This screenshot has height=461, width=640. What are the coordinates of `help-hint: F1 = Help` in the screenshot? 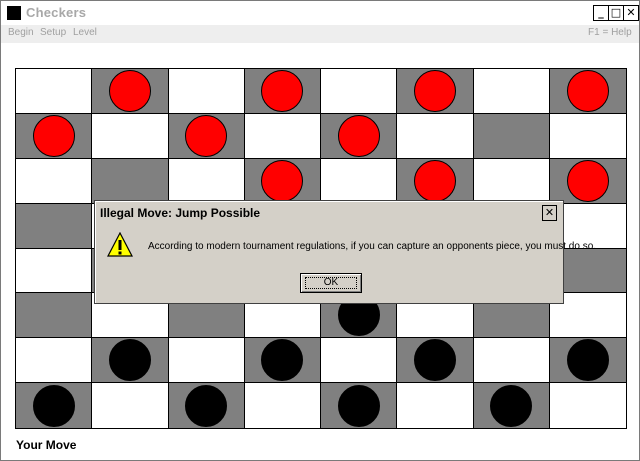 It's located at (610, 32).